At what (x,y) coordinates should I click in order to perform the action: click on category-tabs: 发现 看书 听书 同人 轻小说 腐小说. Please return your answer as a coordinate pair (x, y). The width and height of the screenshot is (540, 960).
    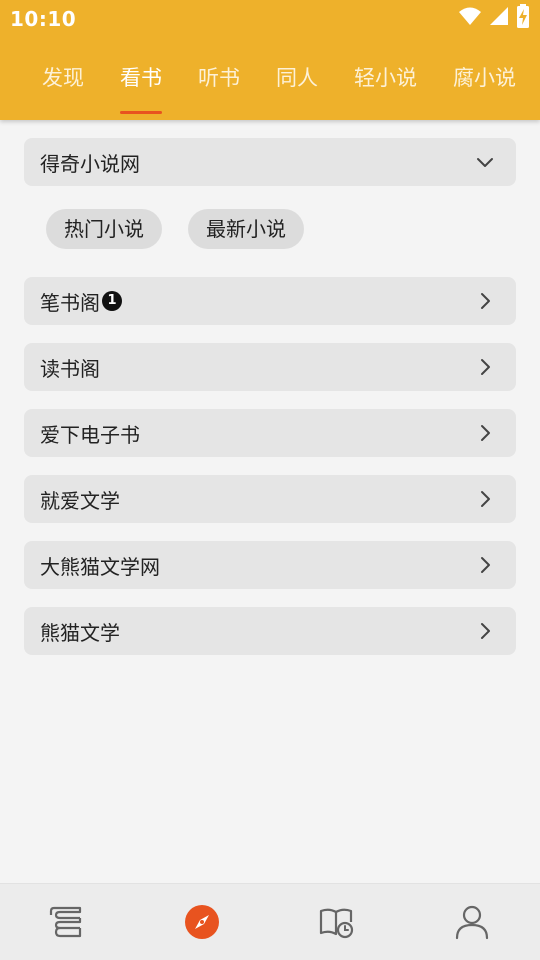
    Looking at the image, I should click on (270, 87).